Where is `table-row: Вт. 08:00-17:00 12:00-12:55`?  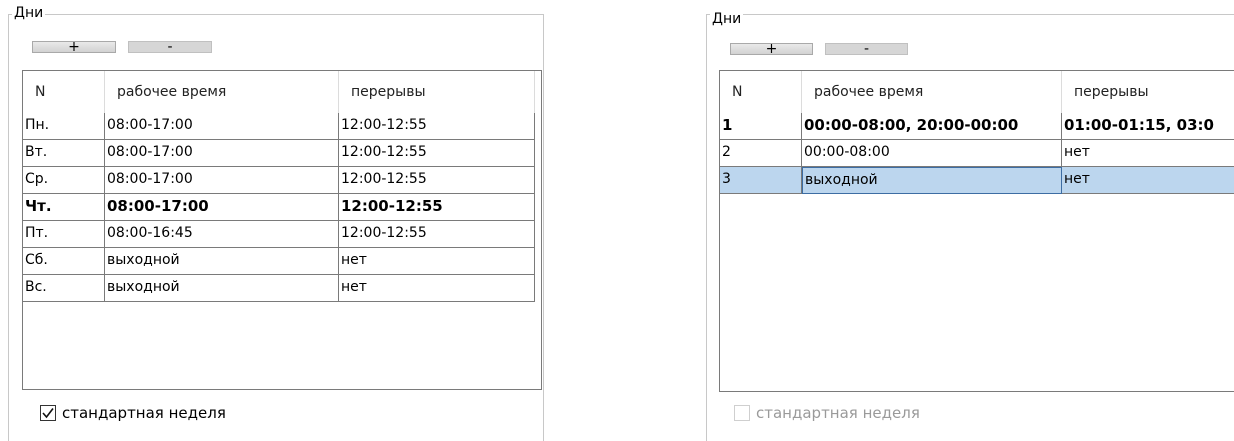
table-row: Вт. 08:00-17:00 12:00-12:55 is located at coordinates (279, 153).